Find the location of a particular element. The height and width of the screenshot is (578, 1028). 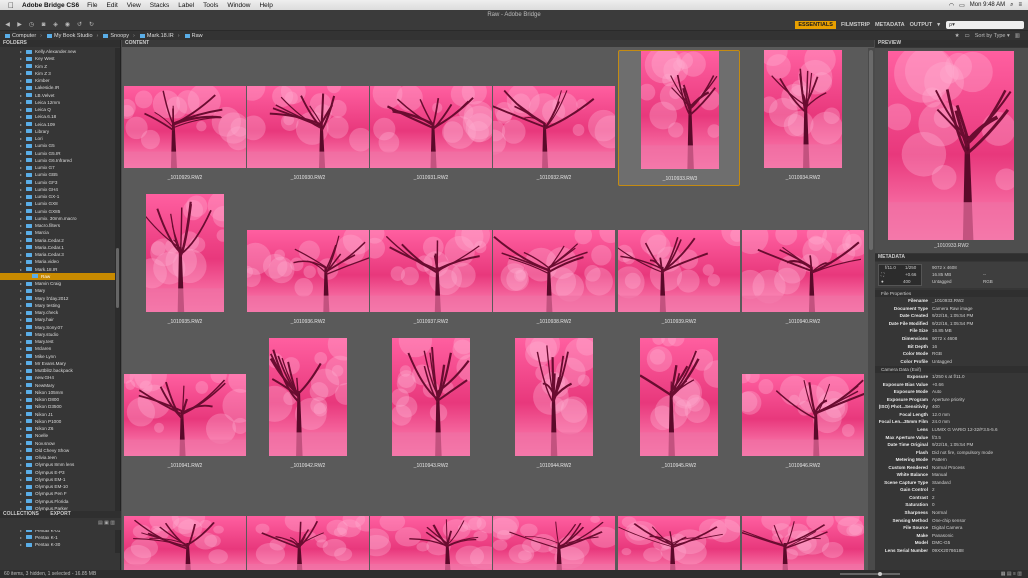

thumbnail-cell: _1010931.RW2 is located at coordinates (431, 118).